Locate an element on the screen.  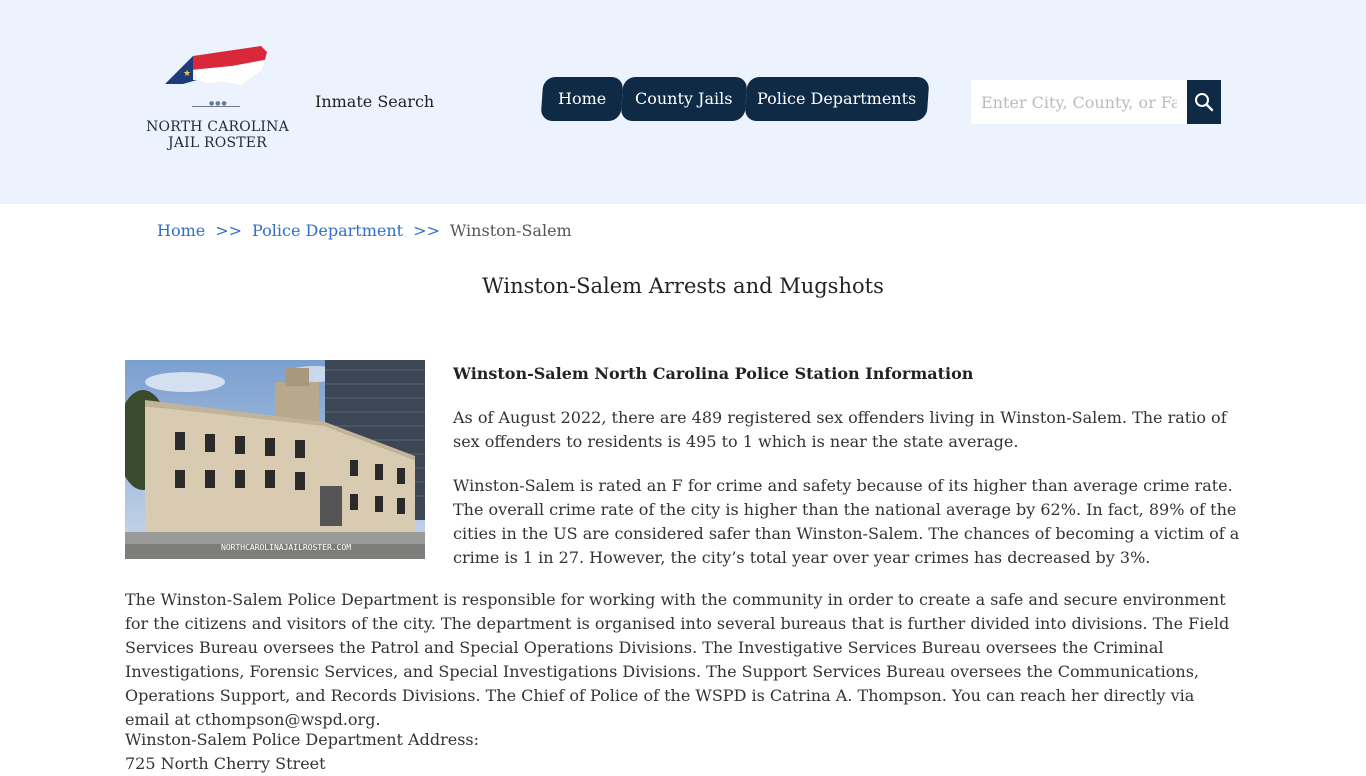
nav-home-label: Home is located at coordinates (582, 98).